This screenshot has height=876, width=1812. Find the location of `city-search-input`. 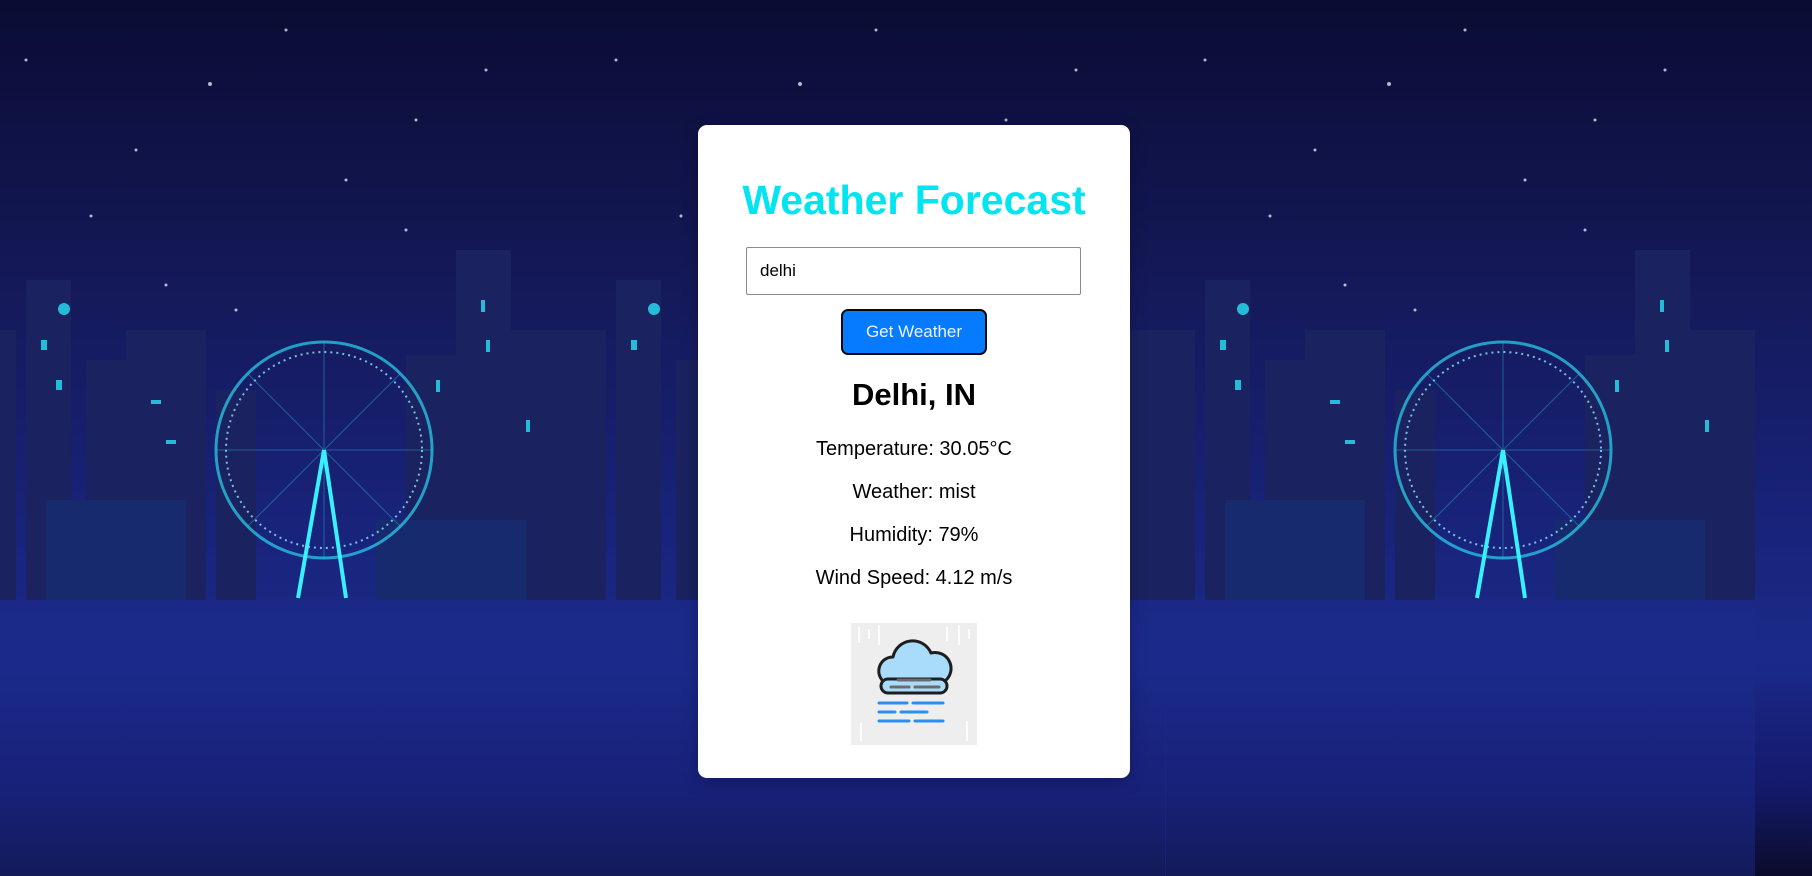

city-search-input is located at coordinates (913, 271).